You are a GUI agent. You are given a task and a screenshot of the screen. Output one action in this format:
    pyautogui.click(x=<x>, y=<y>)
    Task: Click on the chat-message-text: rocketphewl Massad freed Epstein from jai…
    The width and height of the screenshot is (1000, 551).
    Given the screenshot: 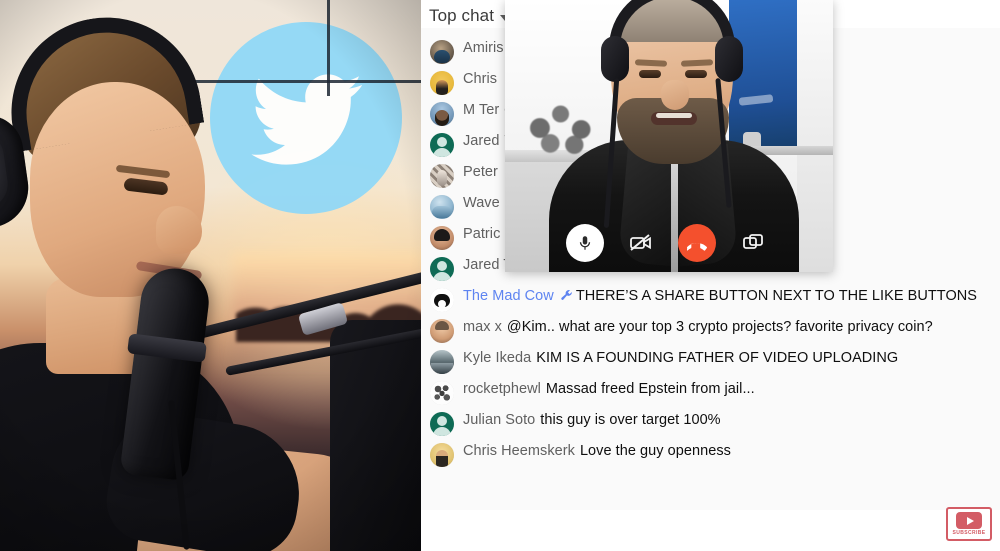 What is the action you would take?
    pyautogui.click(x=609, y=389)
    